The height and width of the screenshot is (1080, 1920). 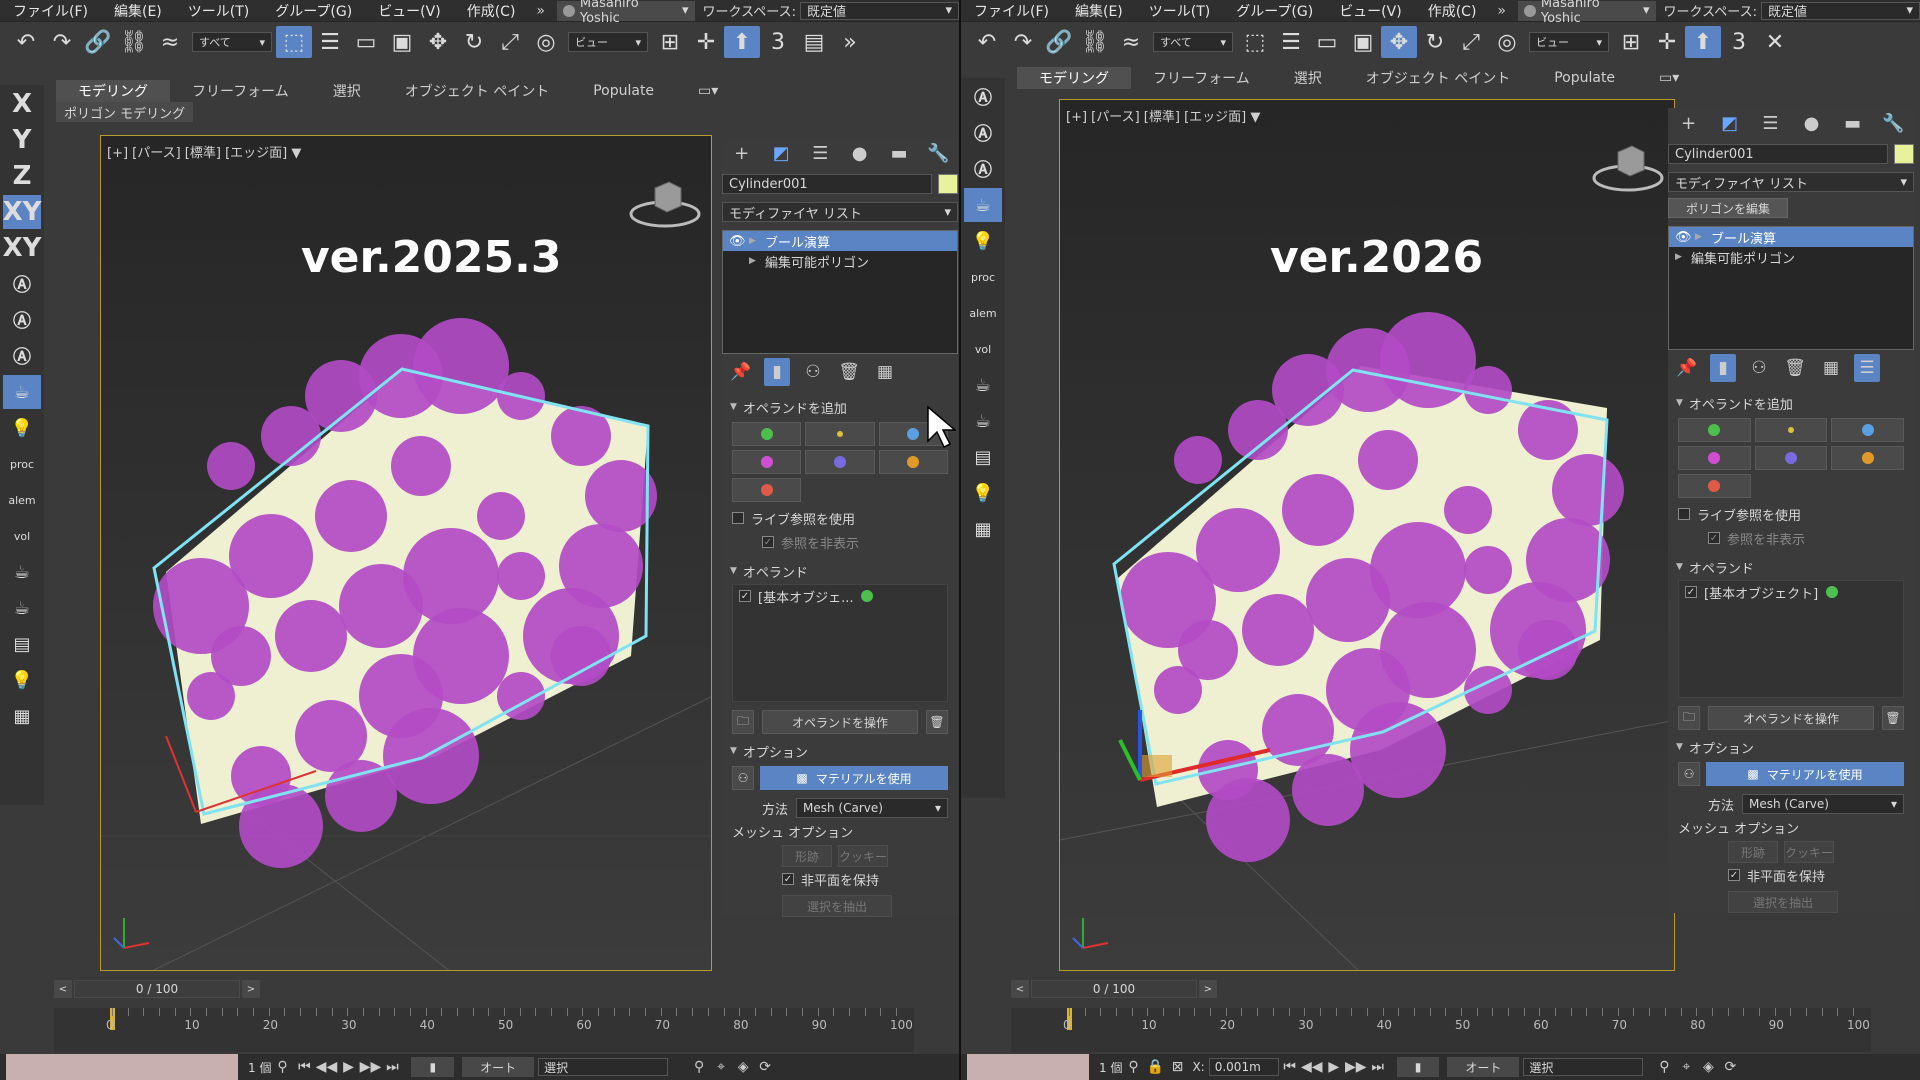 What do you see at coordinates (742, 153) in the screenshot?
I see `create-tab-icon: +` at bounding box center [742, 153].